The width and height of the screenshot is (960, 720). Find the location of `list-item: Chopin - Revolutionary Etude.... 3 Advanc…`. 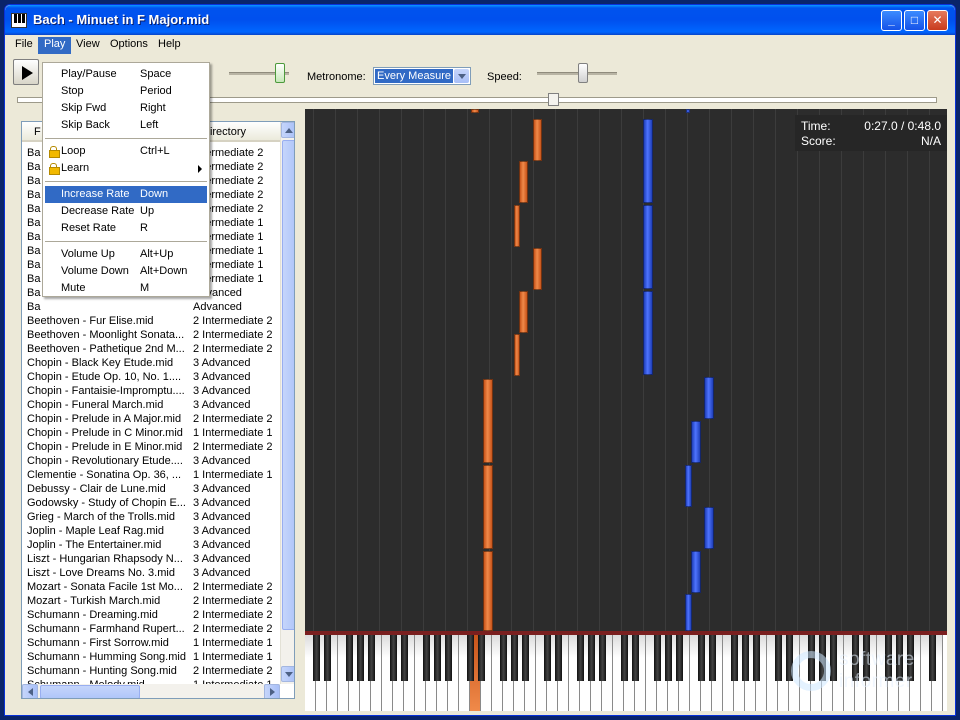

list-item: Chopin - Revolutionary Etude.... 3 Advanc… is located at coordinates (151, 461).